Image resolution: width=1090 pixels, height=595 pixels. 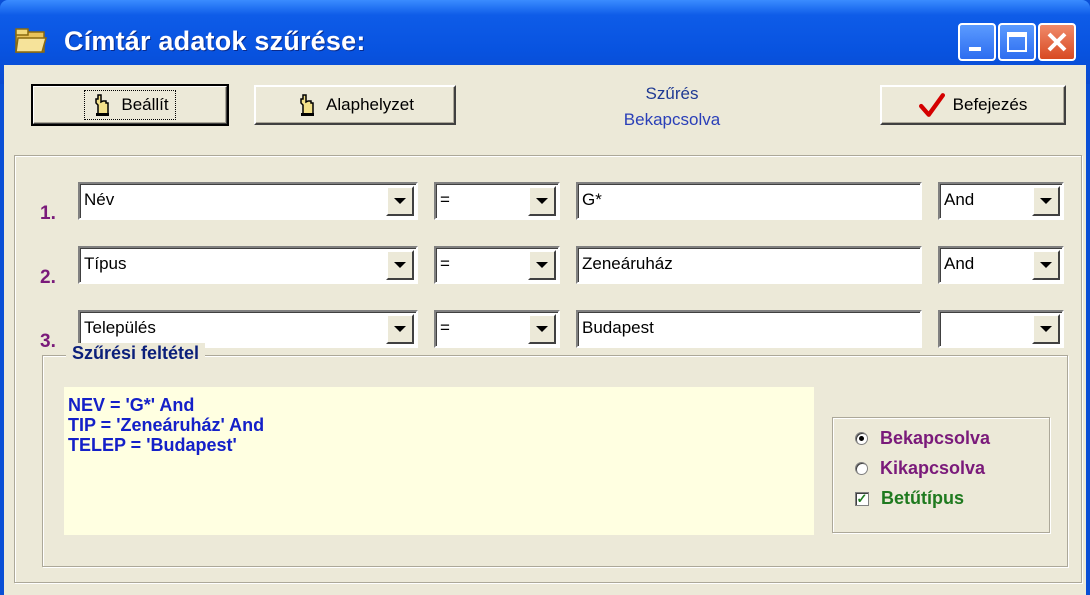 What do you see at coordinates (749, 265) in the screenshot?
I see `value-input: Zeneáruház` at bounding box center [749, 265].